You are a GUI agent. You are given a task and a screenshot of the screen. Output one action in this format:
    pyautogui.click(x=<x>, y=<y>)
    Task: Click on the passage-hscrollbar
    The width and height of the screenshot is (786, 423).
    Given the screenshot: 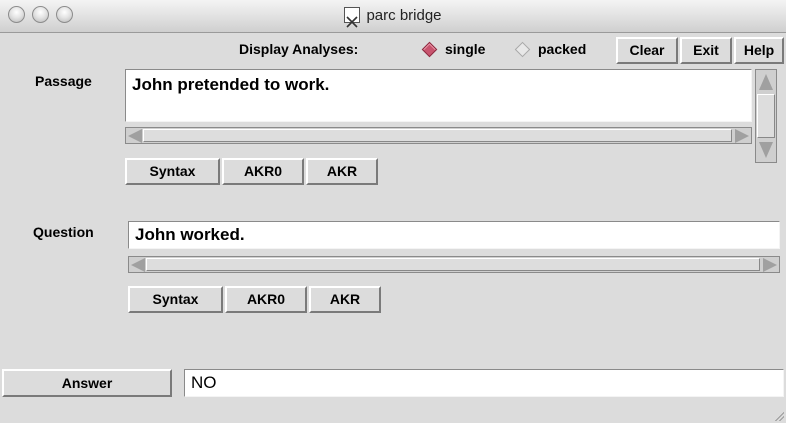 What is the action you would take?
    pyautogui.click(x=438, y=135)
    